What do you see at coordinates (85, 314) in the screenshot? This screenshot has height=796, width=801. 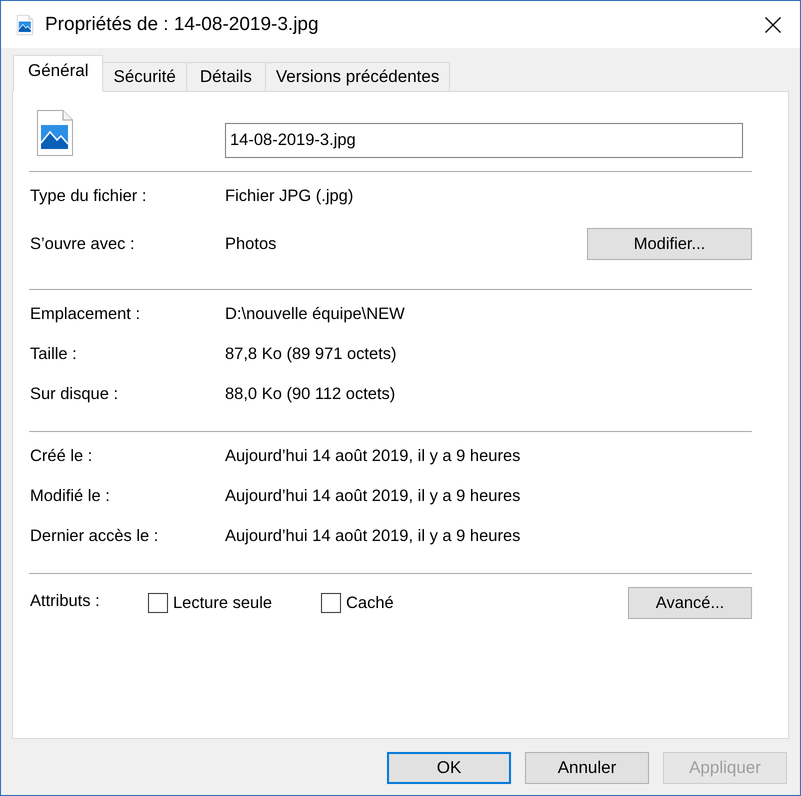 I see `field-label: Emplacement :` at bounding box center [85, 314].